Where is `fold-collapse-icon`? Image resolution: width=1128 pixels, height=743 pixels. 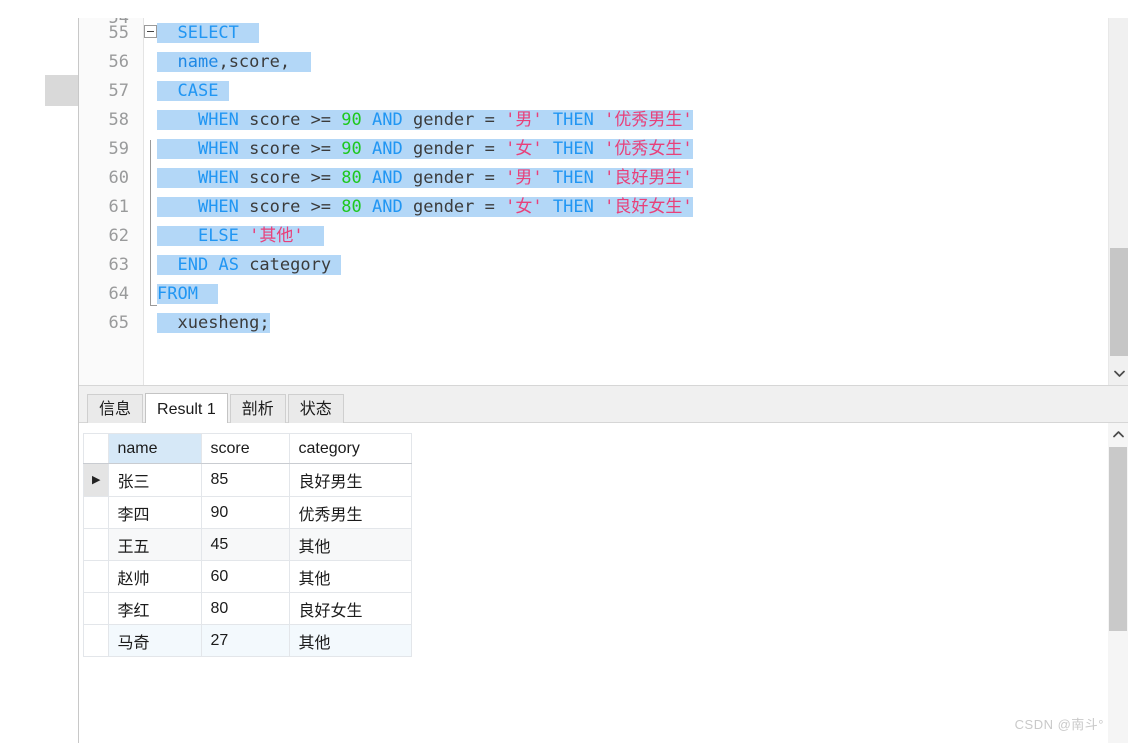
fold-collapse-icon is located at coordinates (150, 31).